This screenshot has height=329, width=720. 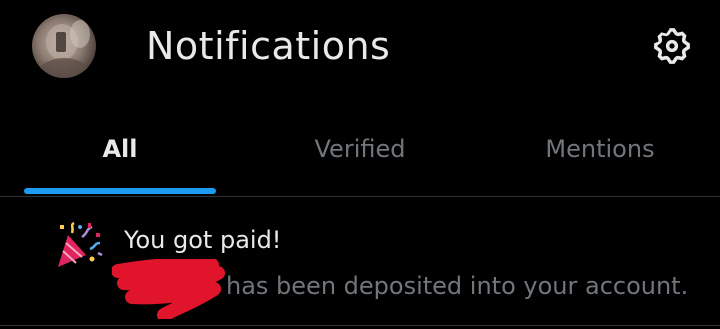 What do you see at coordinates (268, 46) in the screenshot?
I see `page-title: Notifications` at bounding box center [268, 46].